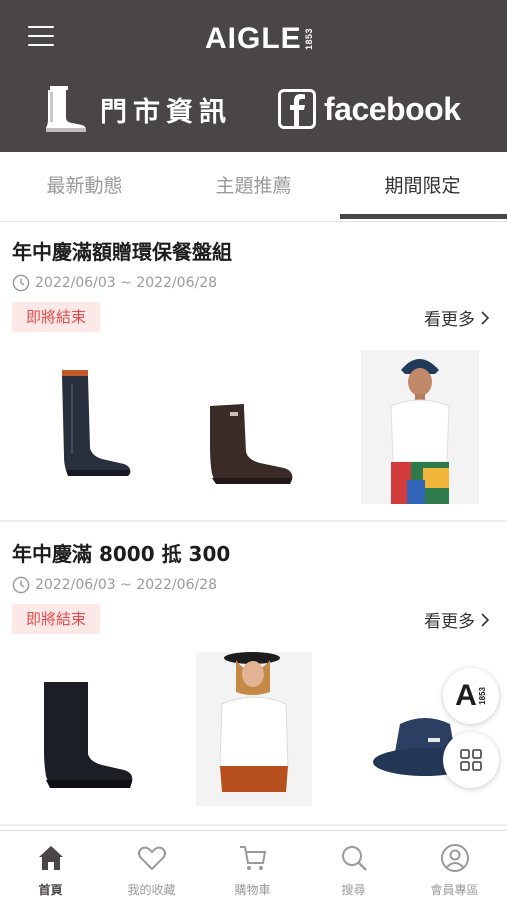 The height and width of the screenshot is (900, 507). I want to click on facebook-link: facebook, so click(369, 109).